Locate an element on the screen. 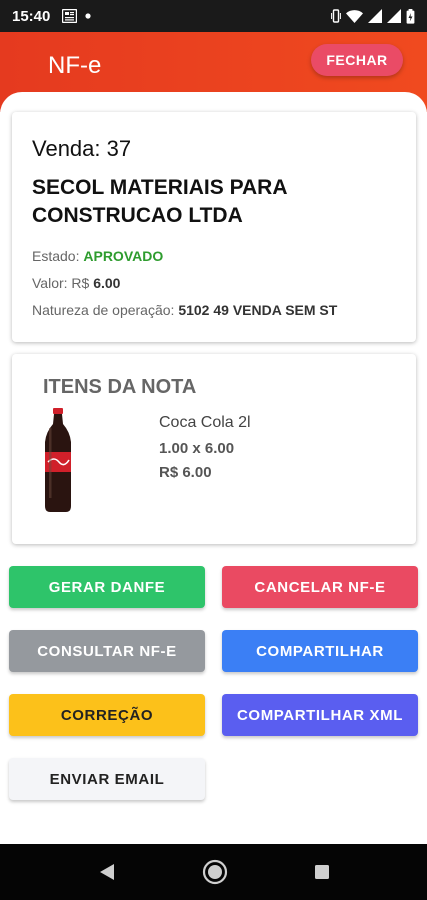  home-icon is located at coordinates (215, 872).